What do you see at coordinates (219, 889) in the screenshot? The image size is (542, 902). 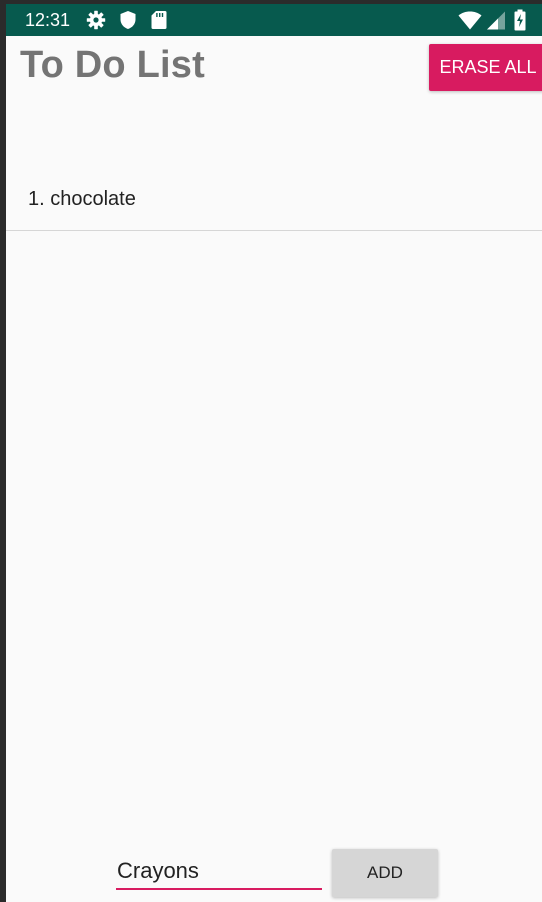 I see `input-underline` at bounding box center [219, 889].